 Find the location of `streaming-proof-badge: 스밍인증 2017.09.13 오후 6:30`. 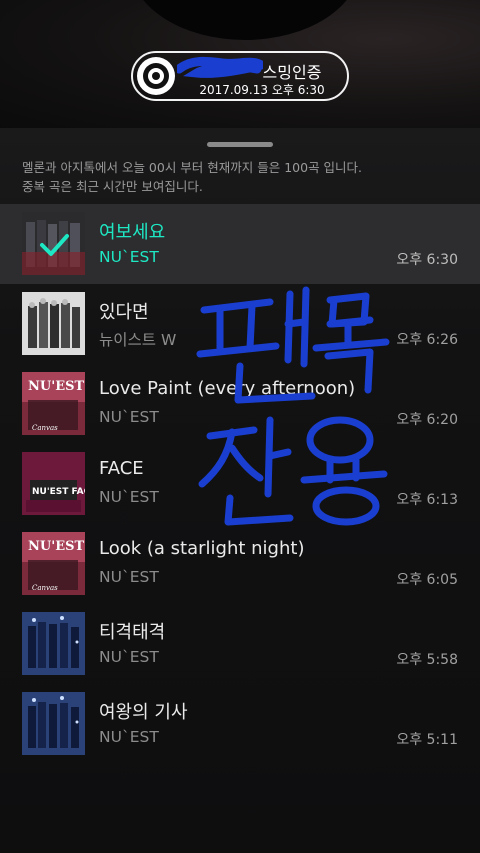

streaming-proof-badge: 스밍인증 2017.09.13 오후 6:30 is located at coordinates (240, 76).